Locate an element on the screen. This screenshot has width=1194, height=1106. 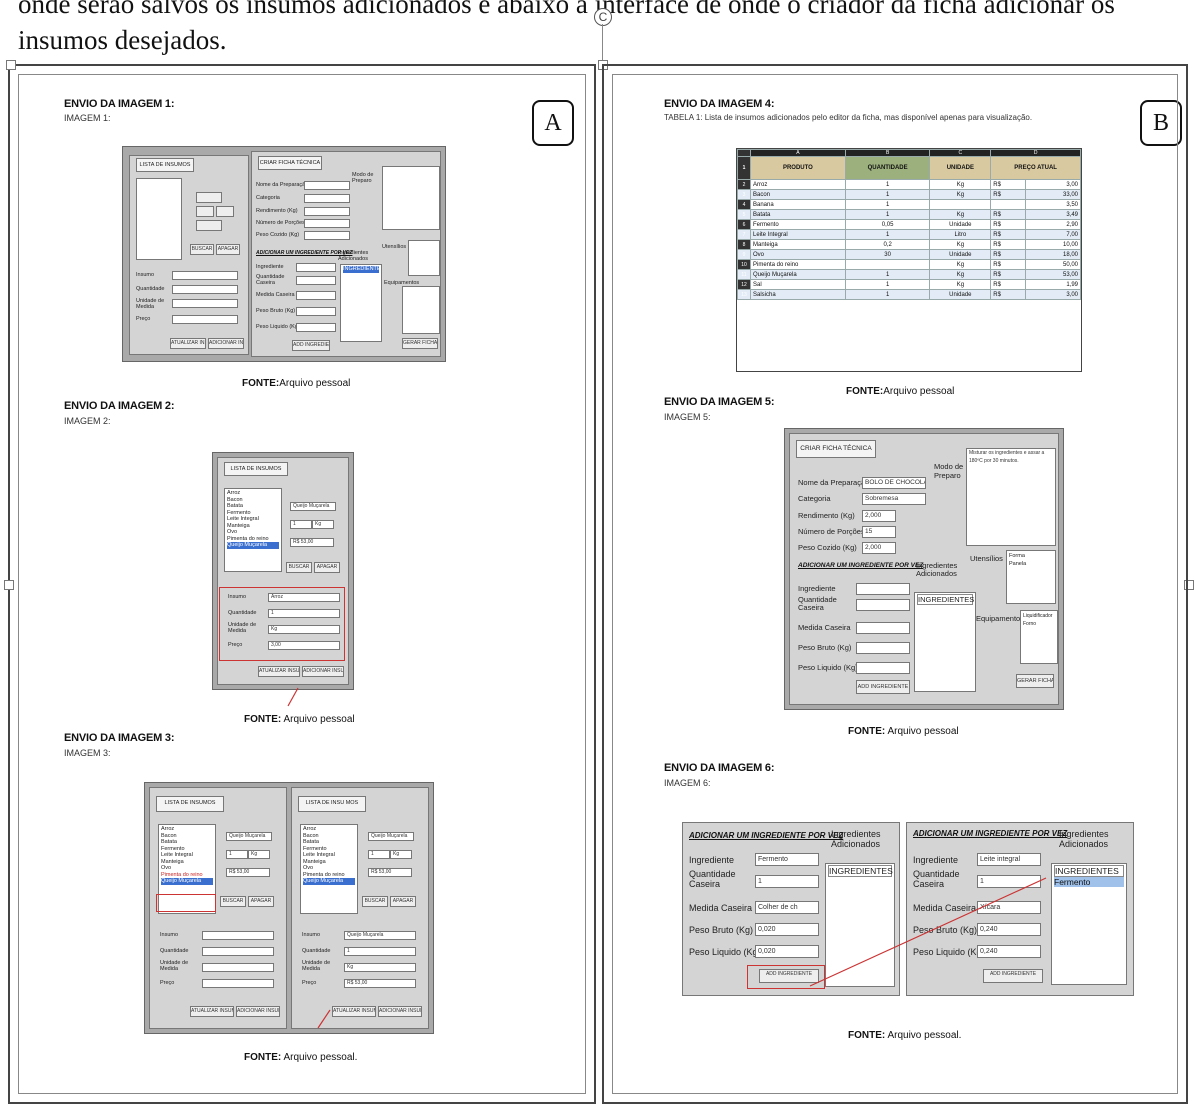
img3a-adicionar: ADICIONAR INSUMO is located at coordinates (258, 1011).